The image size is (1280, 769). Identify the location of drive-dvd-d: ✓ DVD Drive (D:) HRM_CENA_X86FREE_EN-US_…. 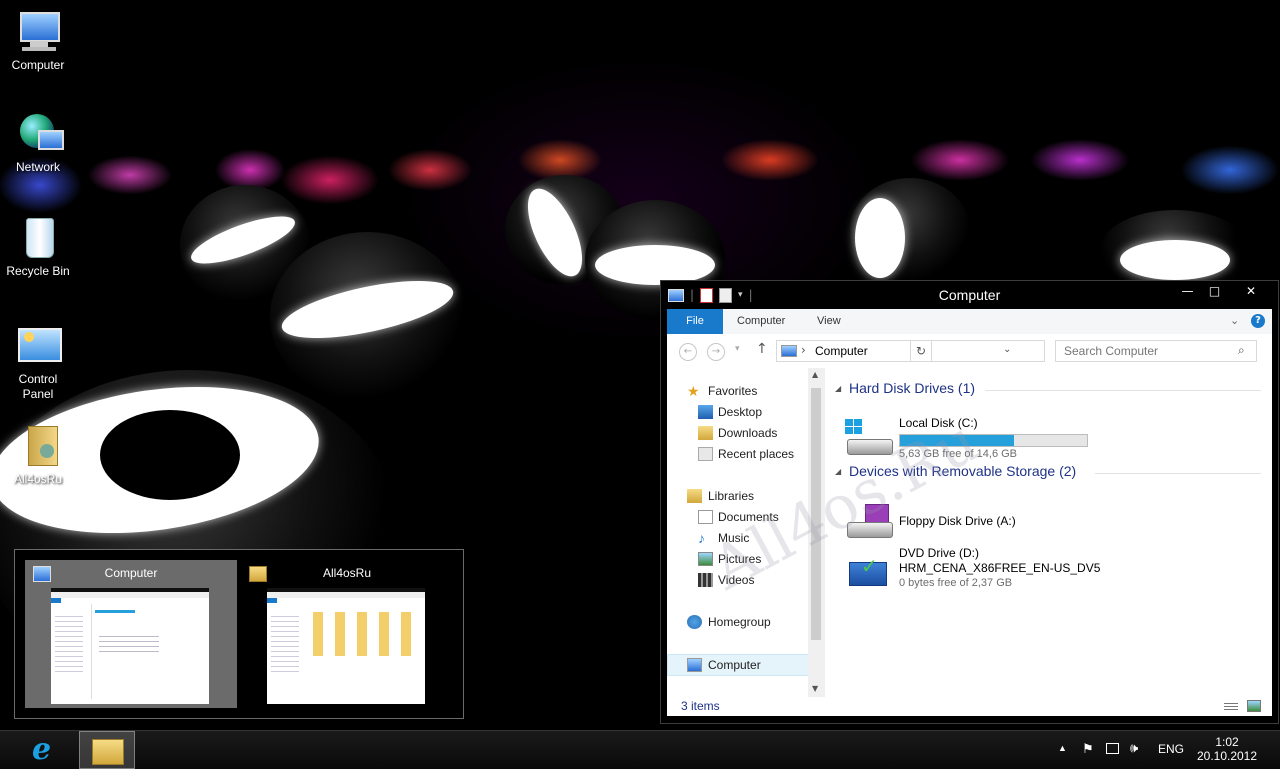
(1037, 571).